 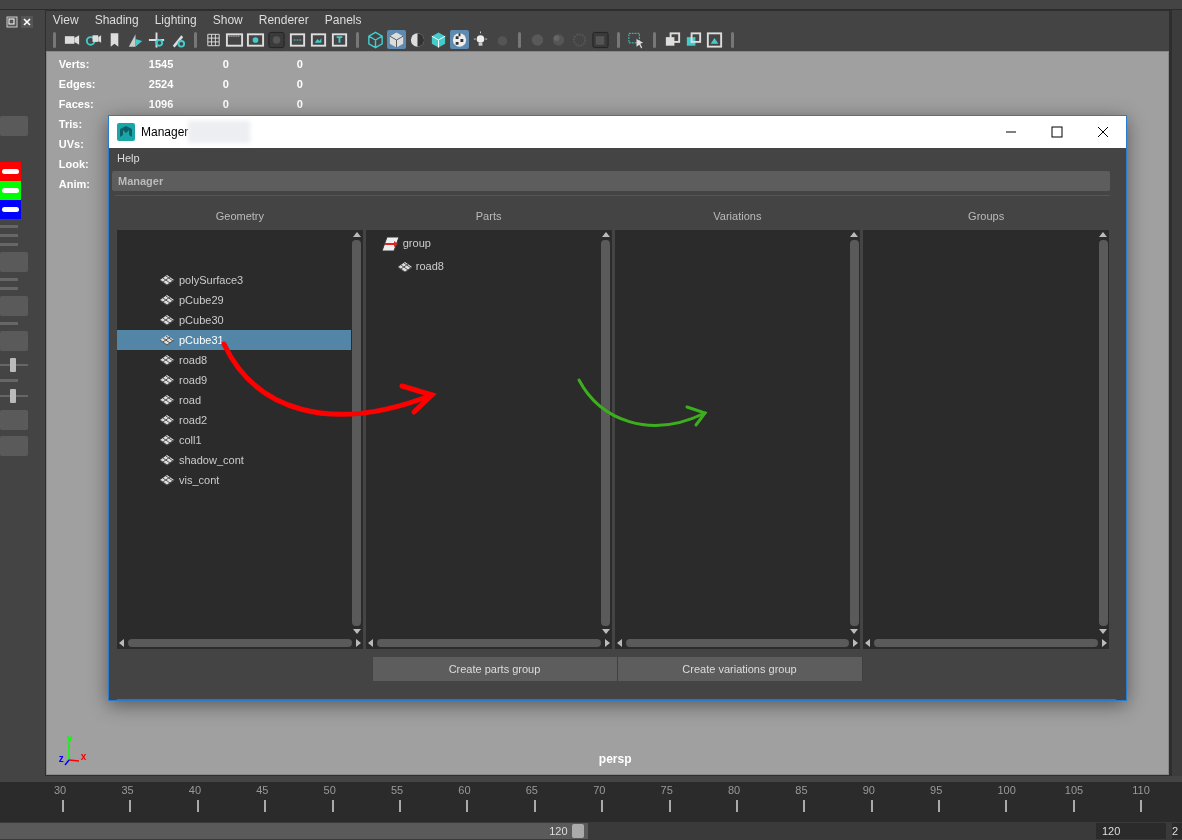 I want to click on action-button: Create parts group, so click(x=495, y=669).